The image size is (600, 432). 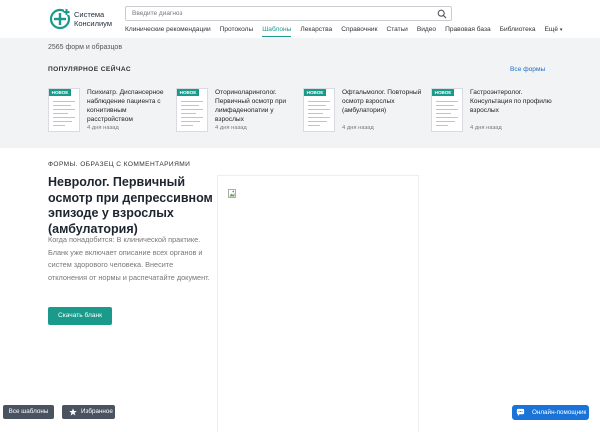 What do you see at coordinates (518, 31) in the screenshot?
I see `nav-item-library: Библиотека` at bounding box center [518, 31].